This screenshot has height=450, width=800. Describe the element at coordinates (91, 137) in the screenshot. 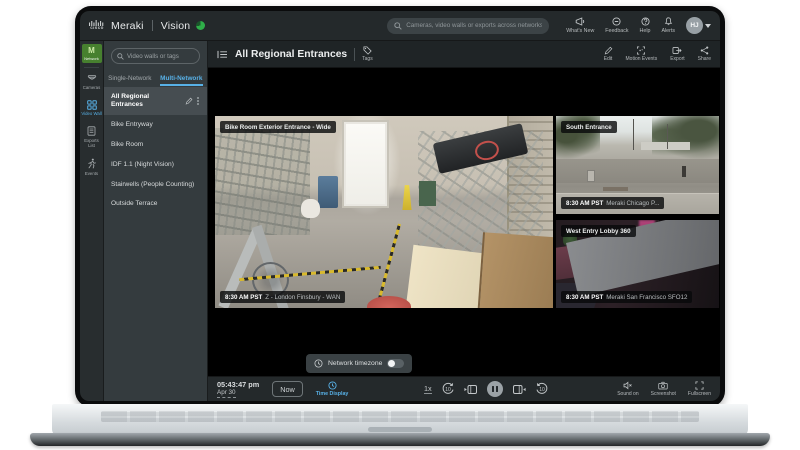

I see `rail-item-exports-list: Exports List` at that location.